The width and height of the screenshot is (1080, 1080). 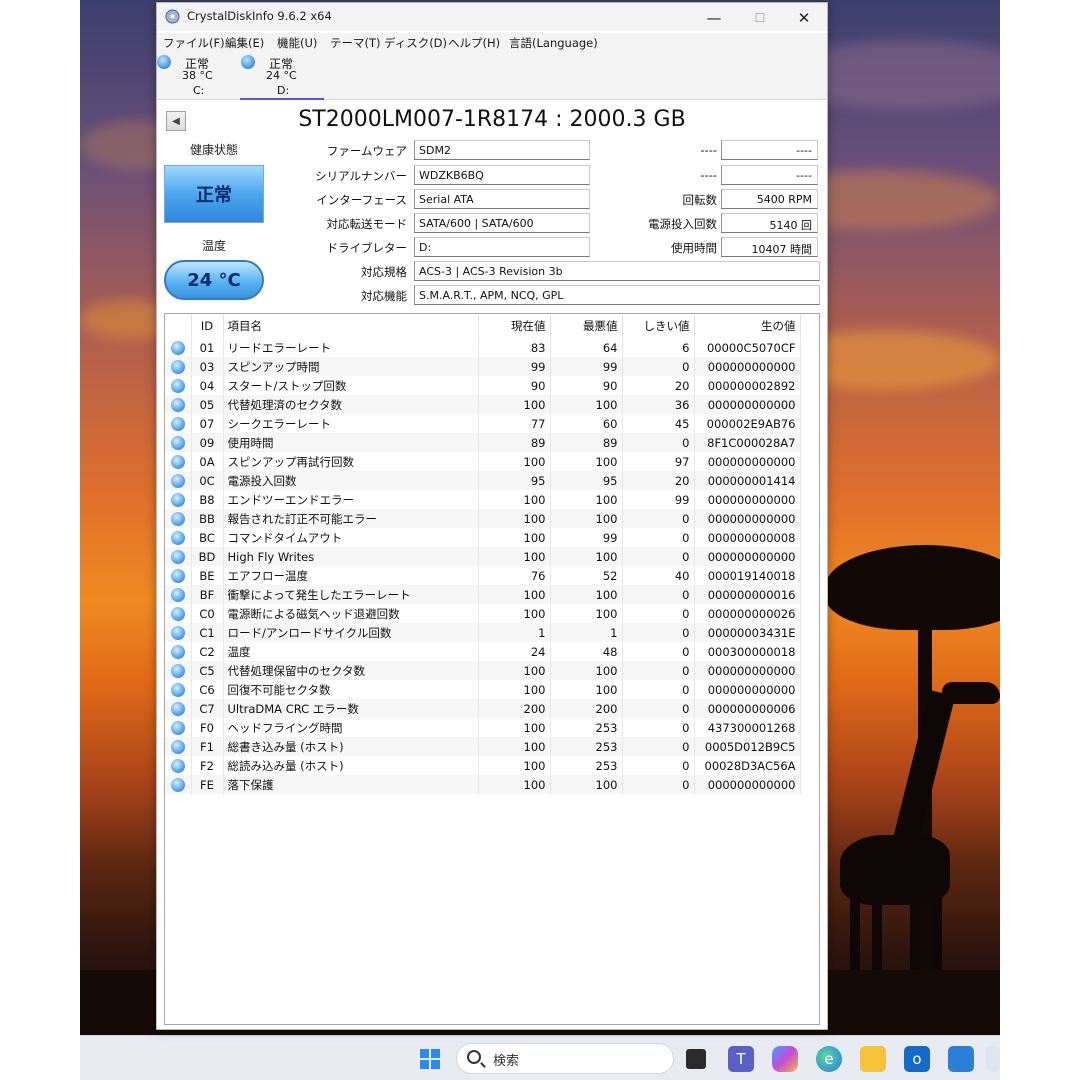 I want to click on threshold-value: 20, so click(x=658, y=480).